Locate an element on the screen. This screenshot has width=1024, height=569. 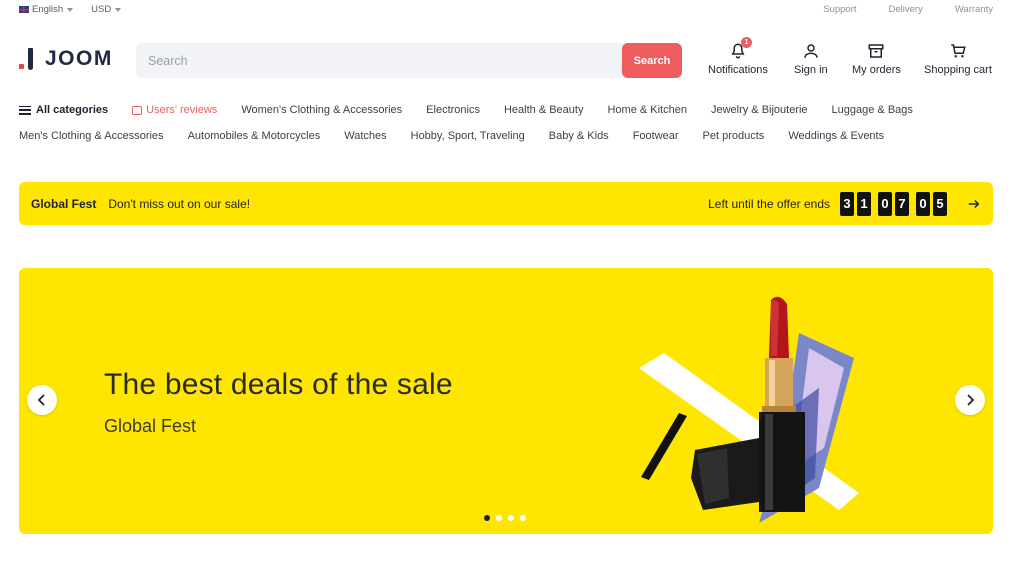
category-link: Women's Clothing & Accessories is located at coordinates (321, 110).